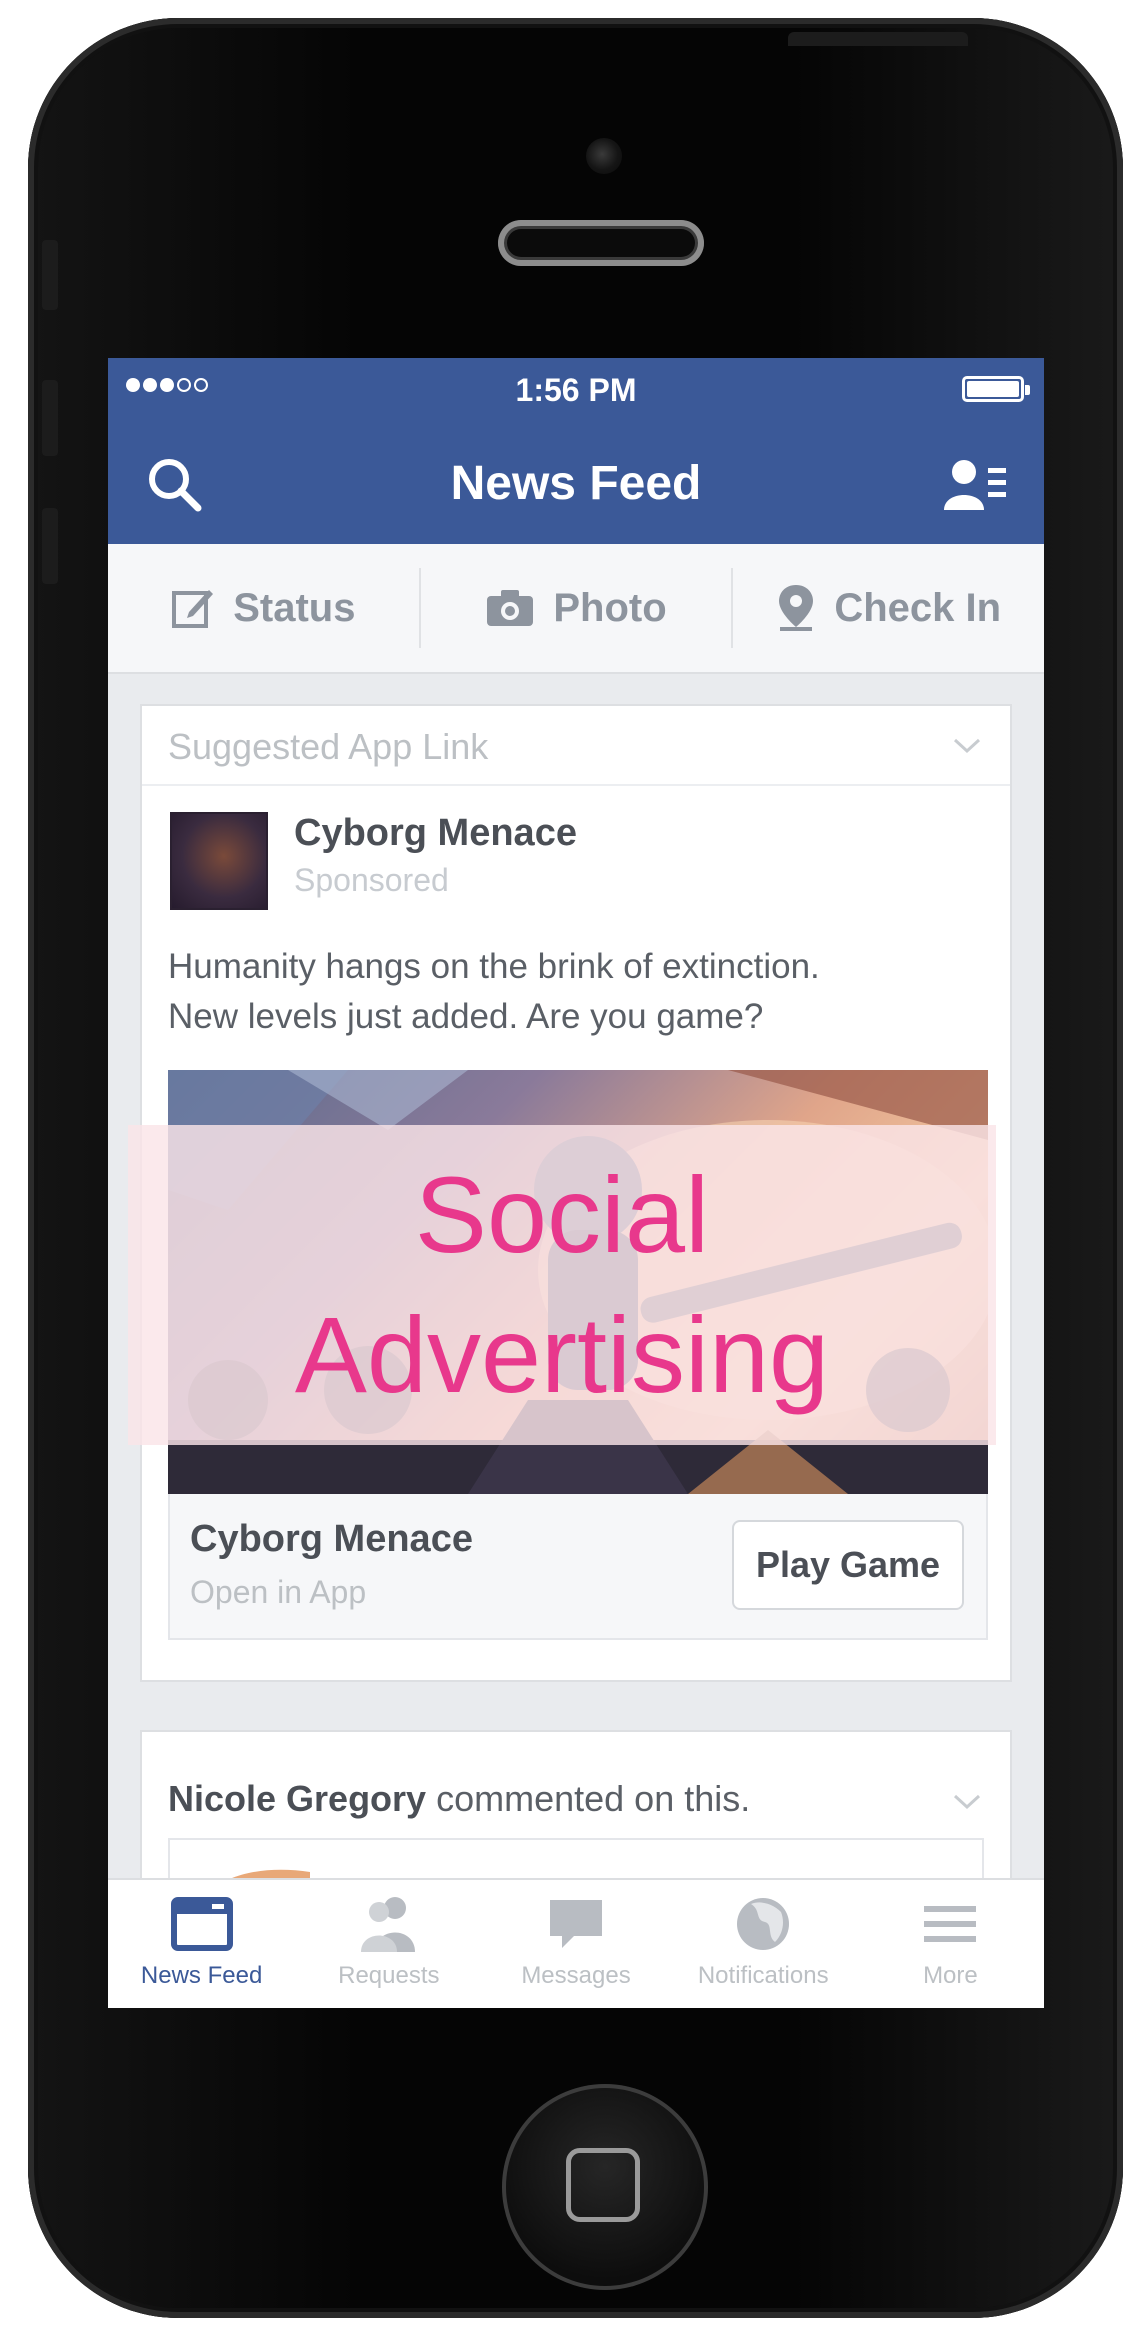  What do you see at coordinates (389, 1975) in the screenshot?
I see `tab-label: Requests` at bounding box center [389, 1975].